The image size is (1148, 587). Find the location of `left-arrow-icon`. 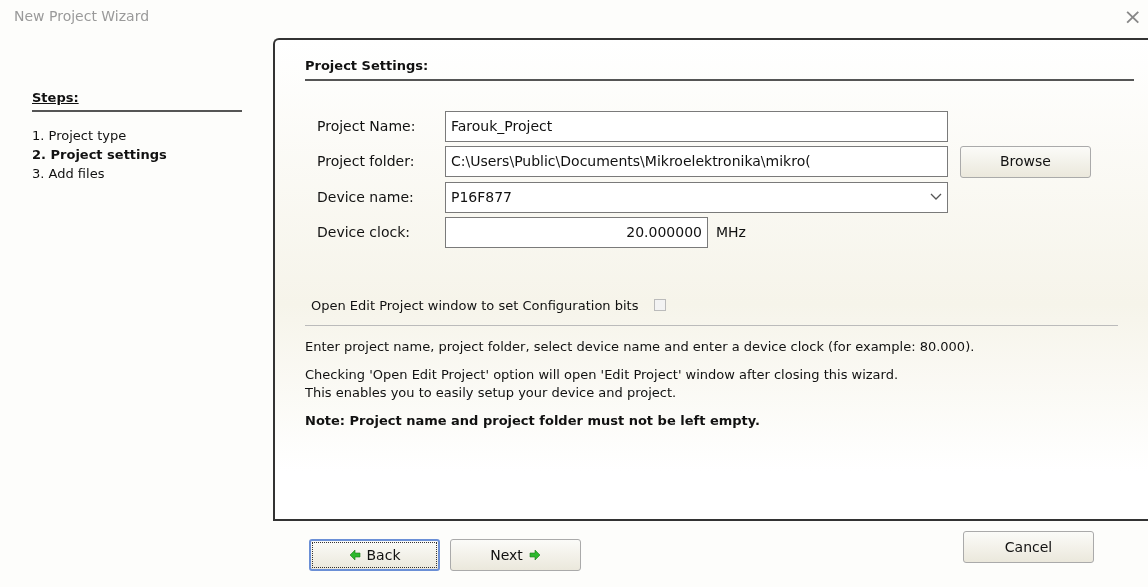

left-arrow-icon is located at coordinates (354, 555).